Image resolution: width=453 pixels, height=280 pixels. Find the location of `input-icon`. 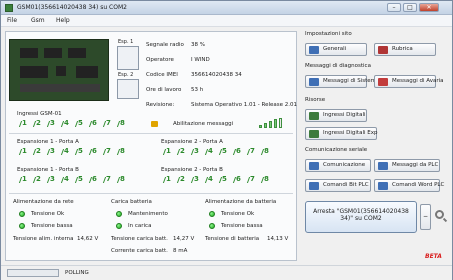

input-icon is located at coordinates (314, 116).